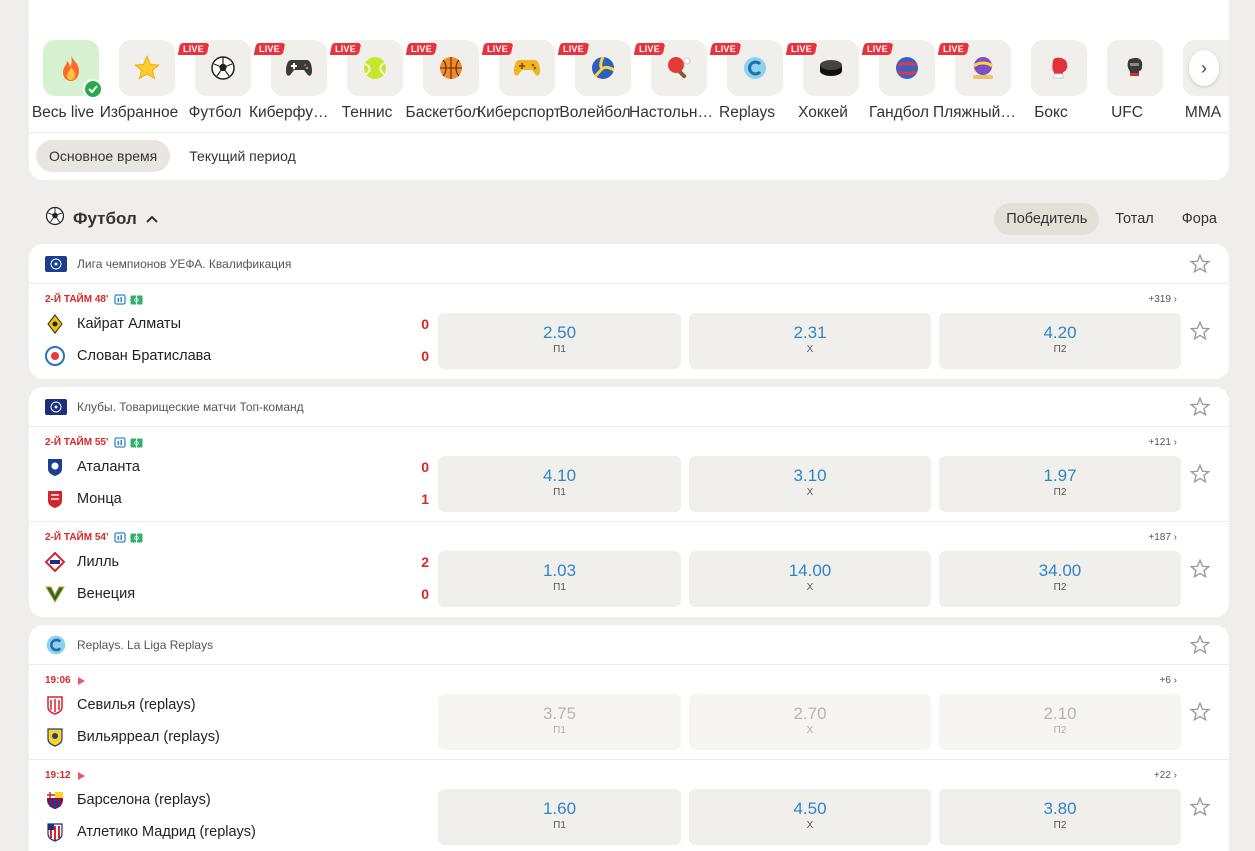  What do you see at coordinates (215, 86) in the screenshot?
I see `sport-football: LIVE Футбол` at bounding box center [215, 86].